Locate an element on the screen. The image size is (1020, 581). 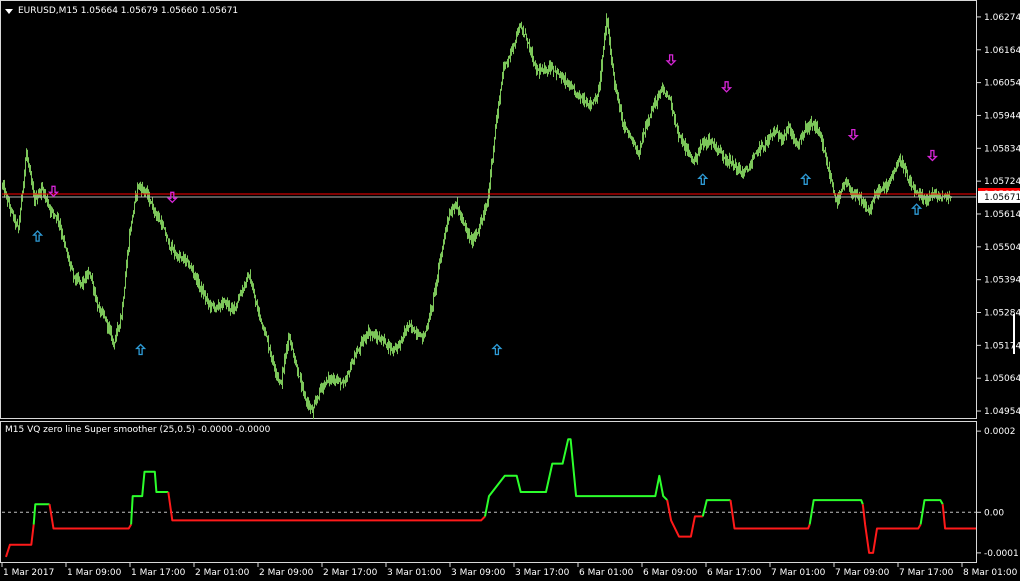
price-axis-label: 1.05724 is located at coordinates (1002, 182).